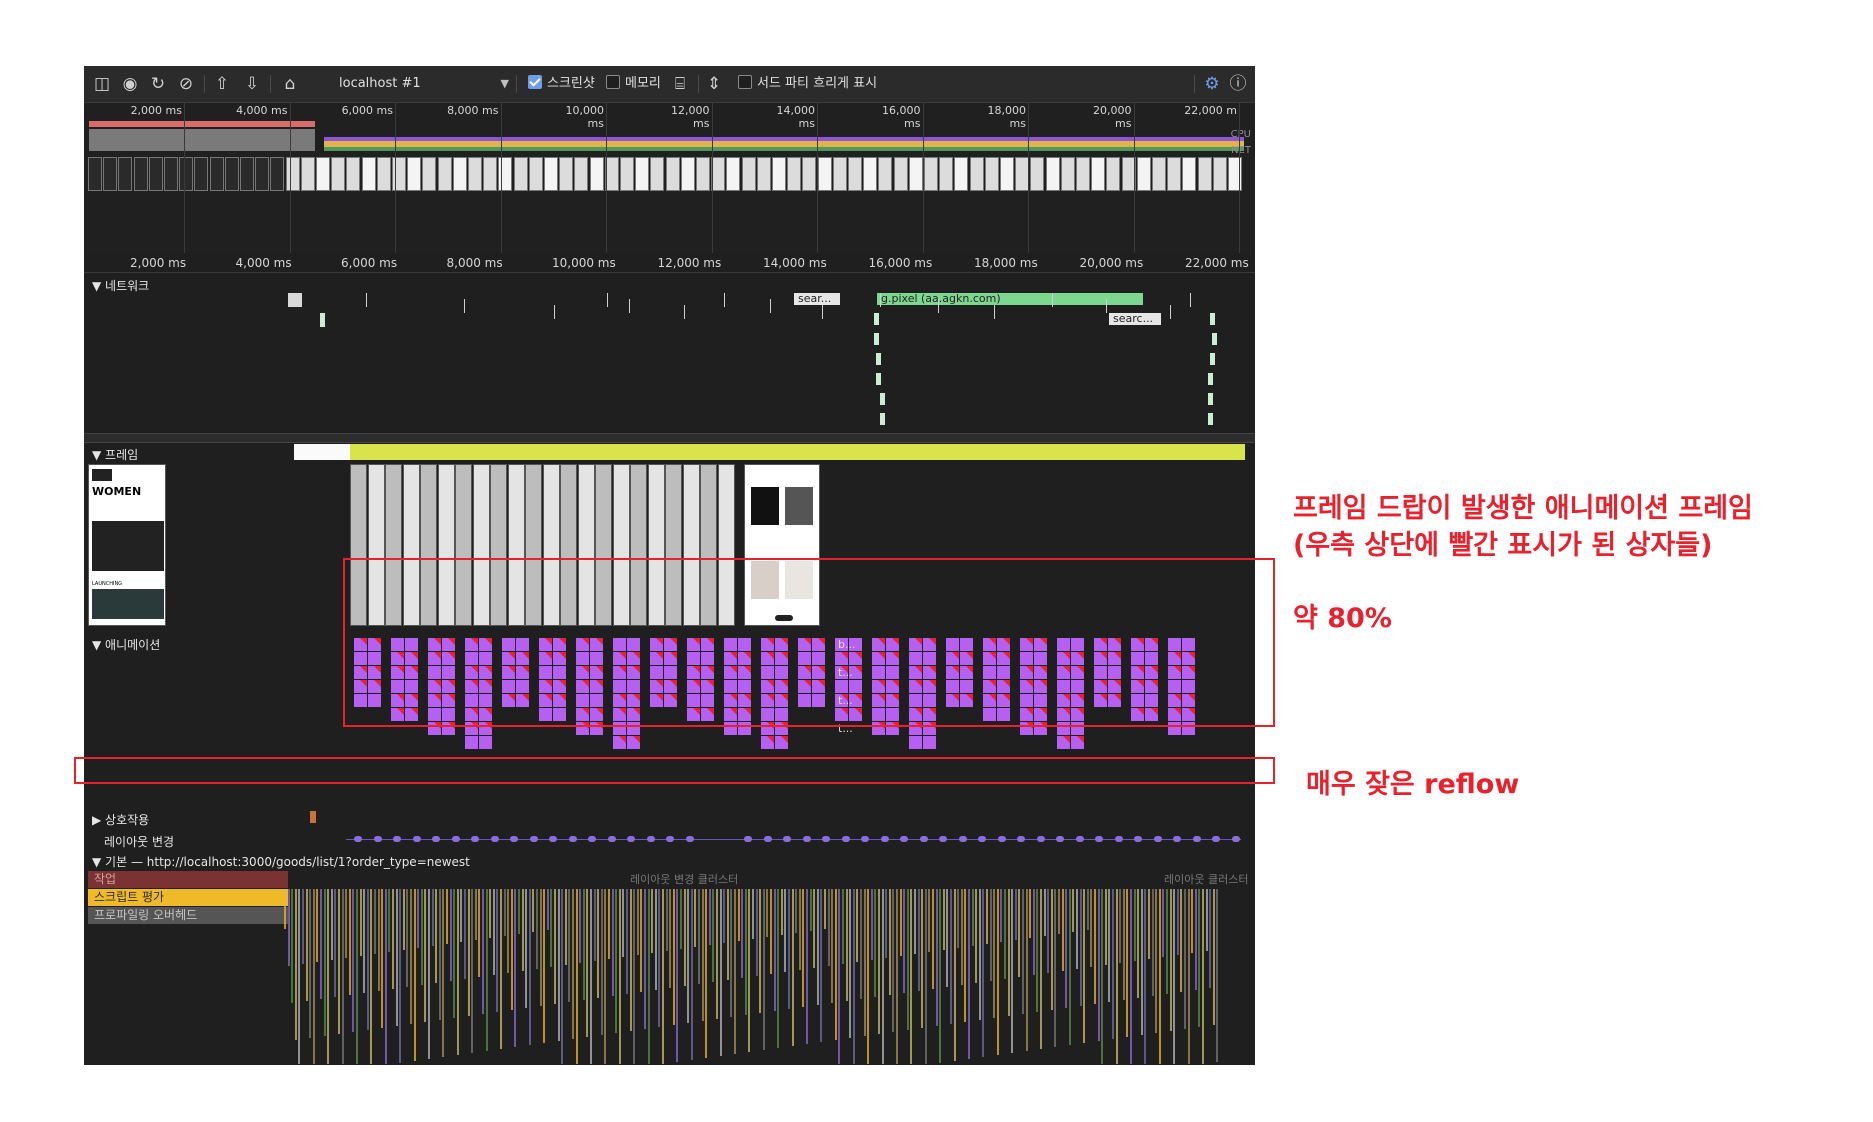 This screenshot has height=1122, width=1873. I want to click on layout-shifts-track-title: 레이아웃 변경, so click(139, 841).